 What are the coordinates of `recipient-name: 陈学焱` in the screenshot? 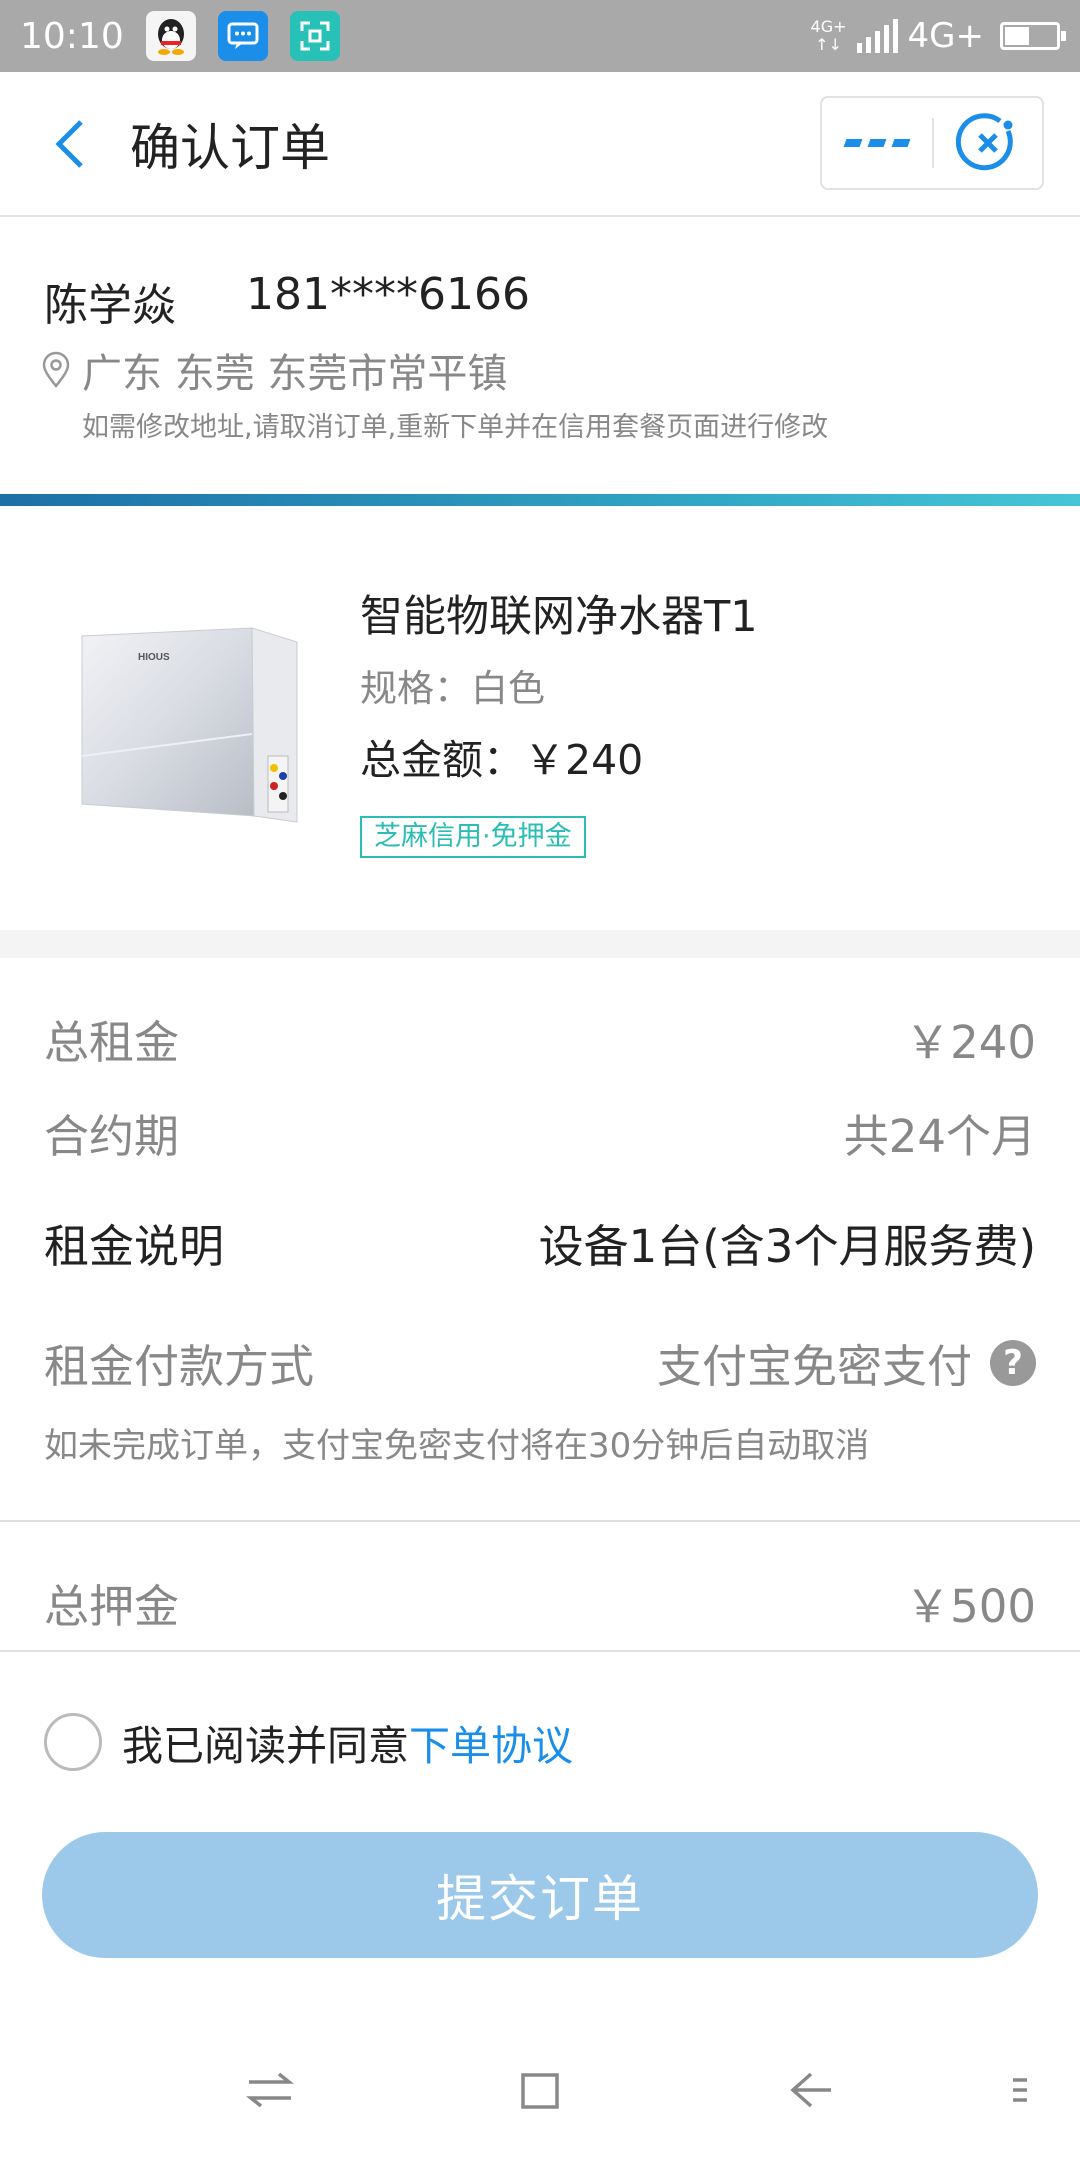 It's located at (110, 305).